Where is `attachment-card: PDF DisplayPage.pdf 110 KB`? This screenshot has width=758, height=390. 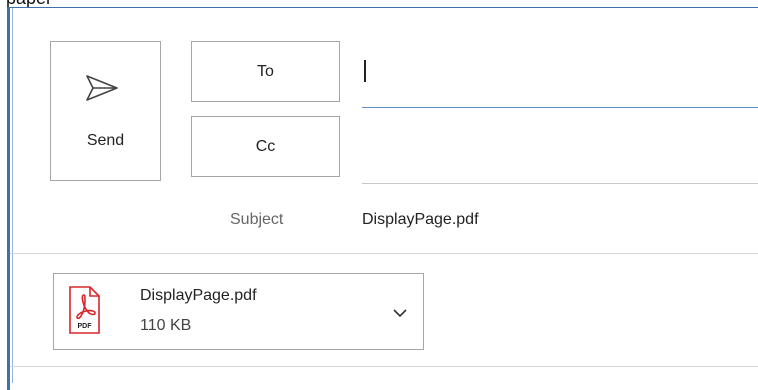 attachment-card: PDF DisplayPage.pdf 110 KB is located at coordinates (238, 311).